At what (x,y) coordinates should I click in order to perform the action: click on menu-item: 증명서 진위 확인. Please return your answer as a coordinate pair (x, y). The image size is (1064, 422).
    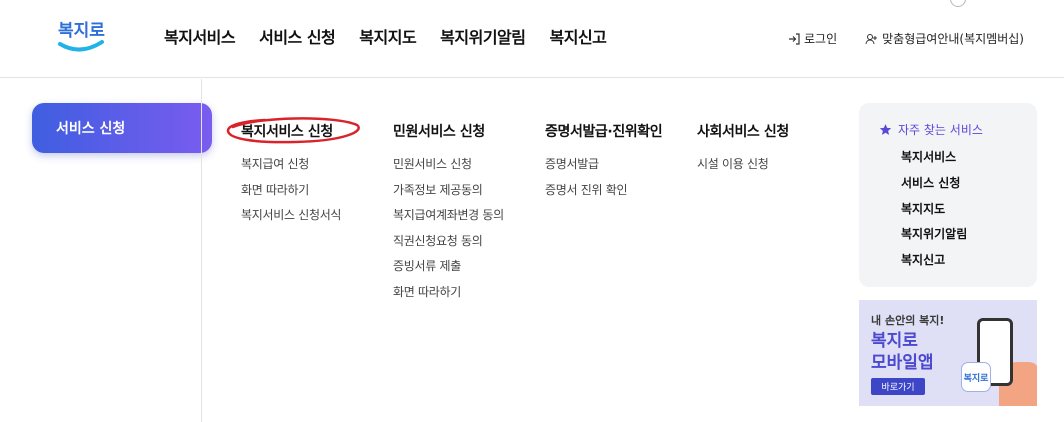
    Looking at the image, I should click on (603, 194).